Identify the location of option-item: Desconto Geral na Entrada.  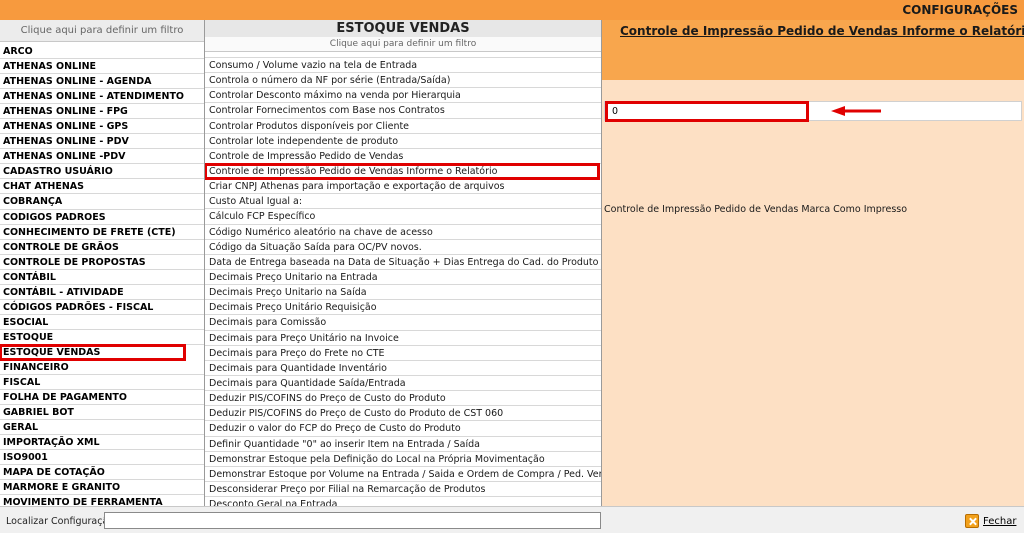
(403, 501).